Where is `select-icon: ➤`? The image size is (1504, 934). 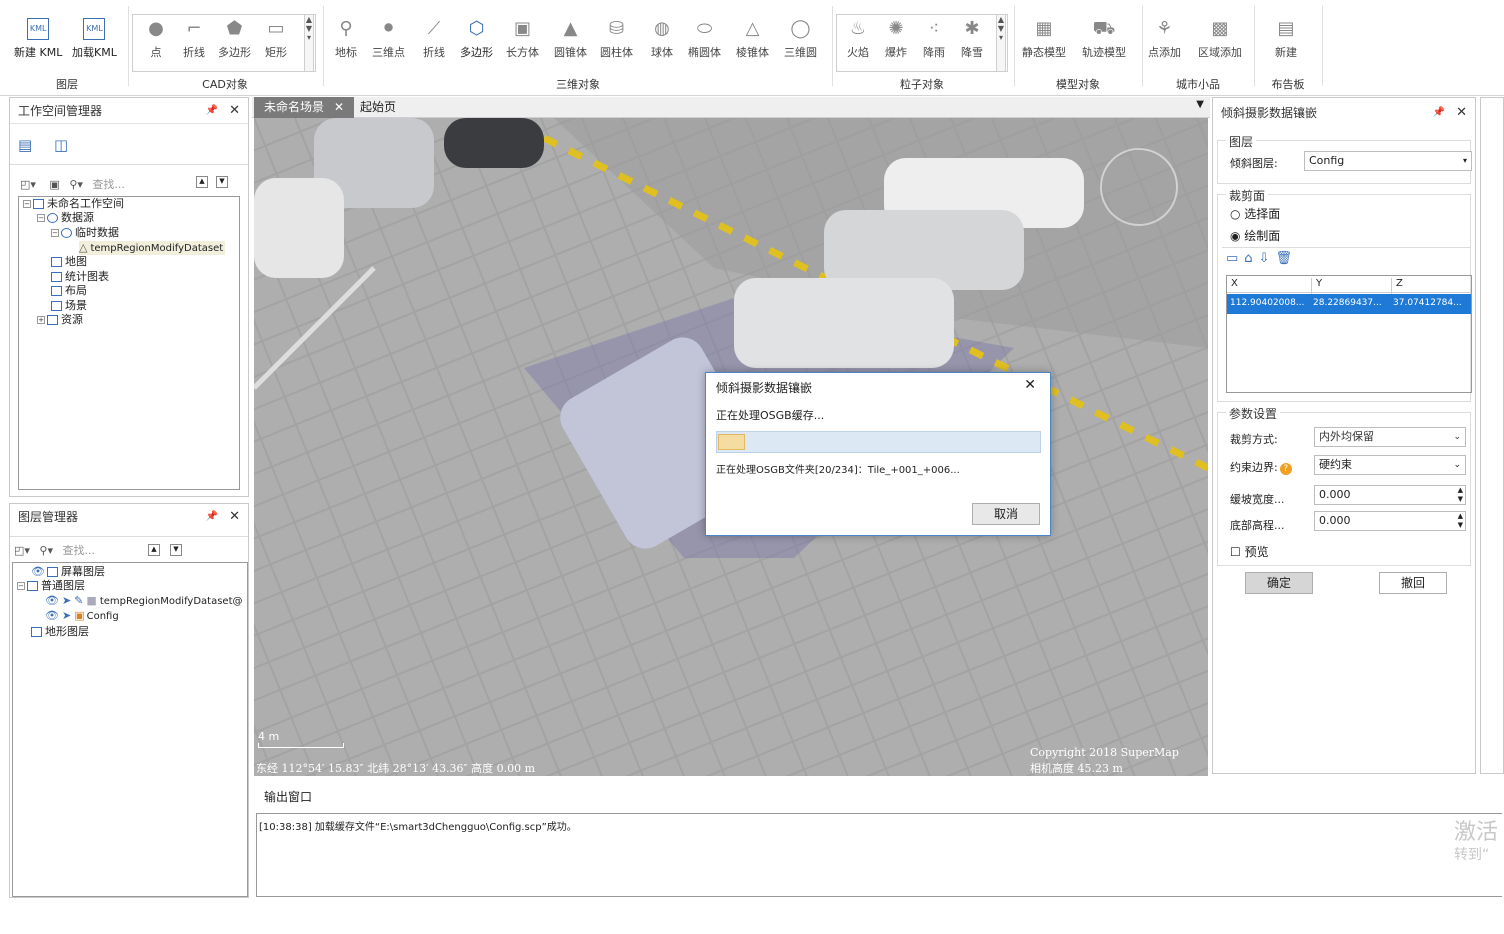
select-icon: ➤ is located at coordinates (66, 600).